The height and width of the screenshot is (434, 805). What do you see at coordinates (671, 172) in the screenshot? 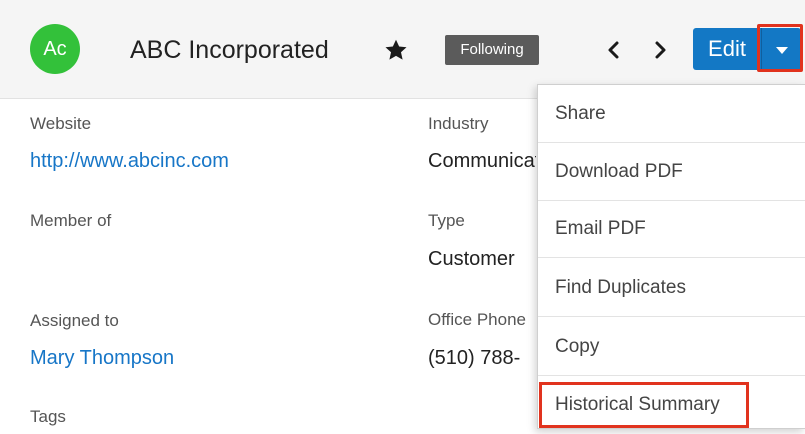
I see `menu-item-download-pdf: Download PDF` at bounding box center [671, 172].